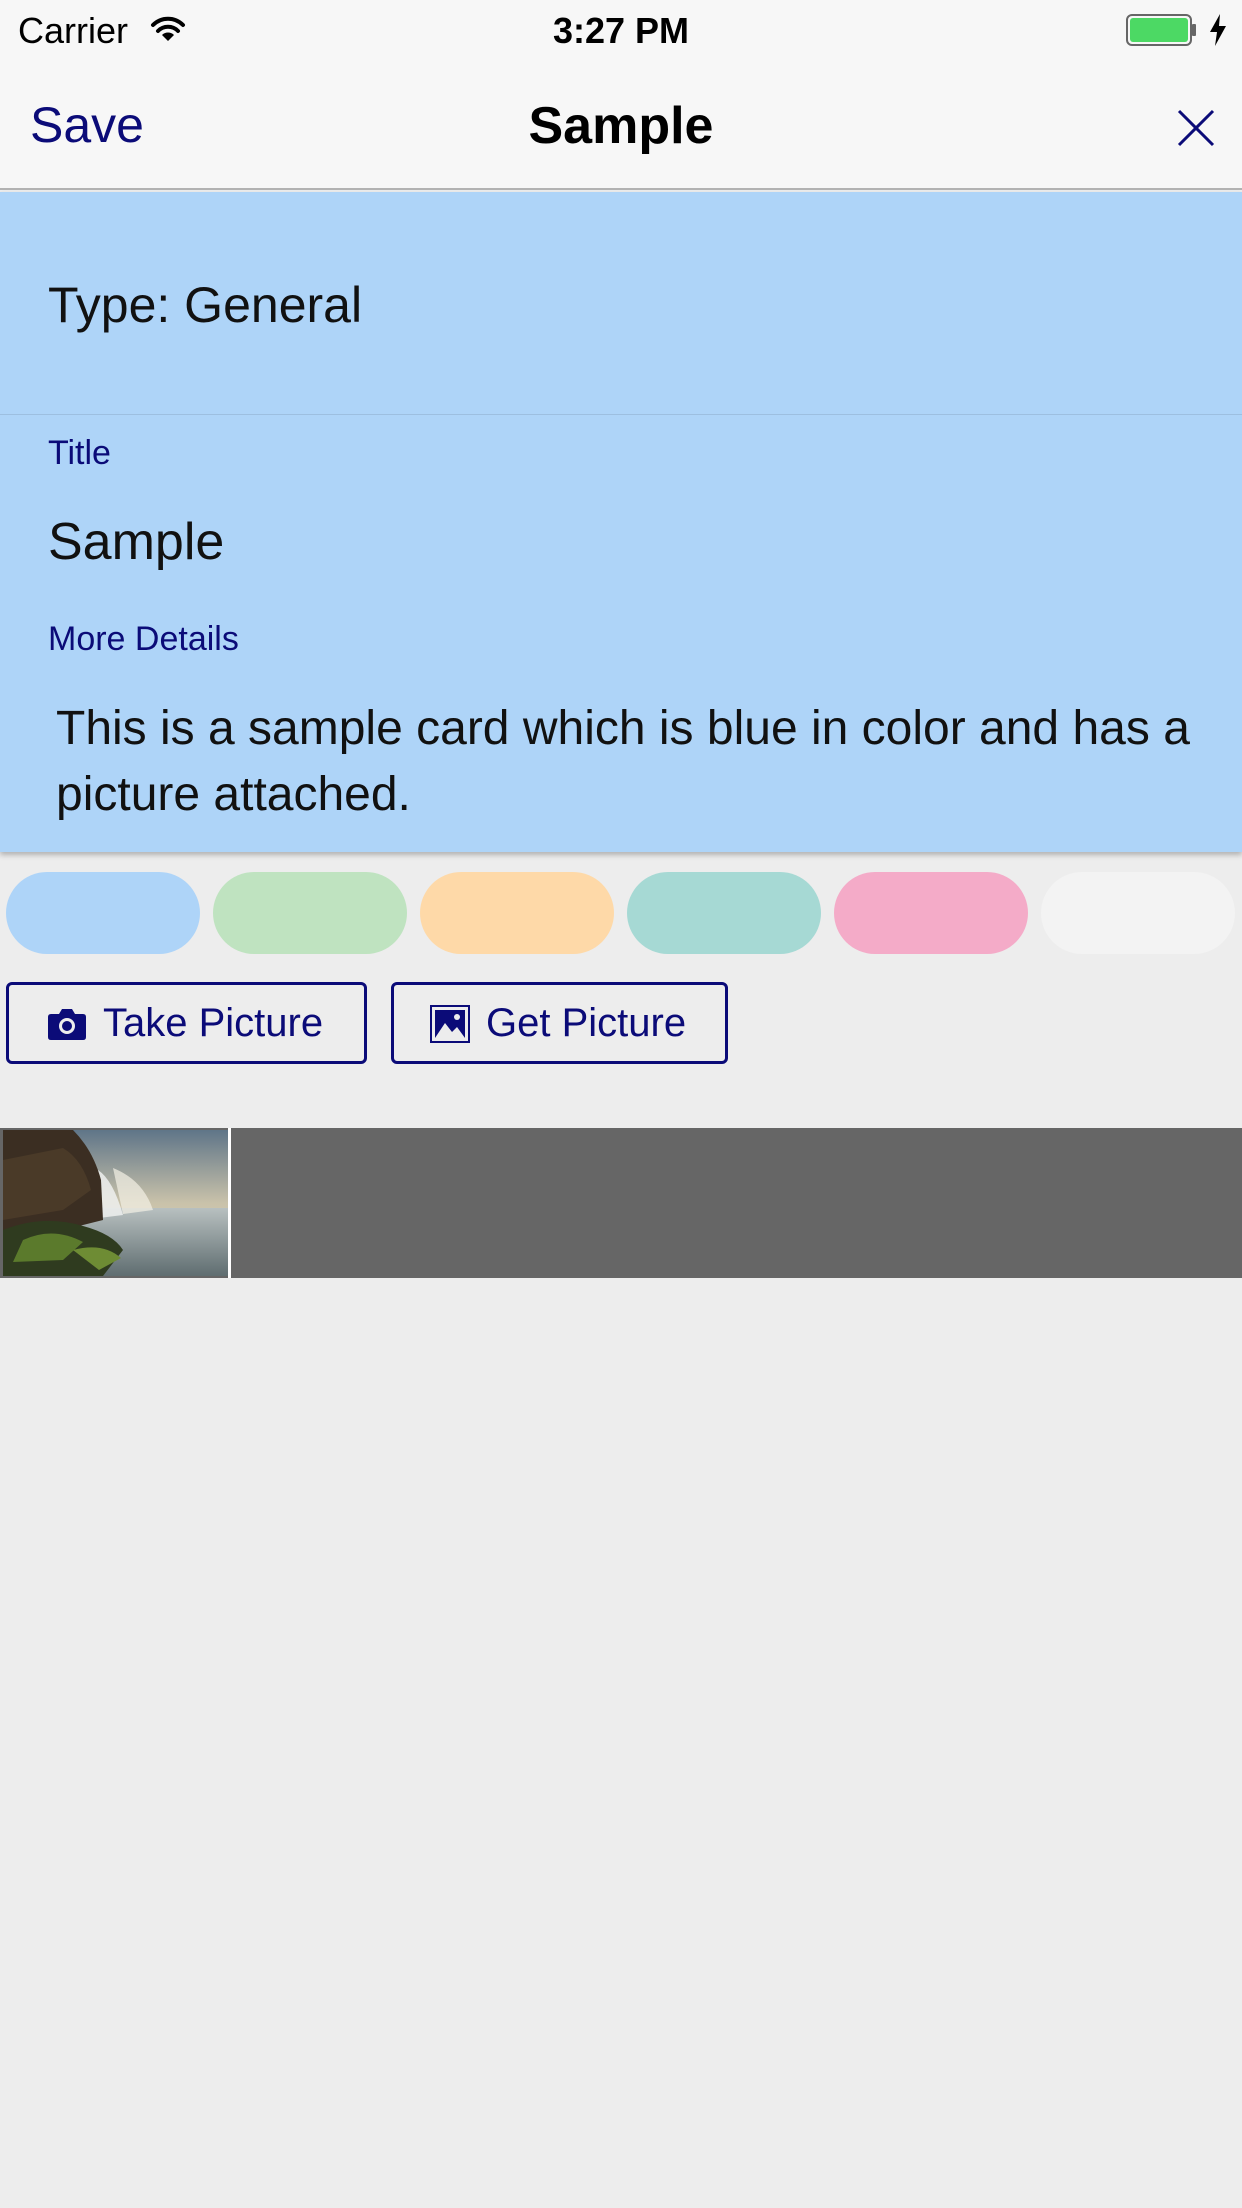 This screenshot has width=1242, height=2208. What do you see at coordinates (136, 542) in the screenshot?
I see `title-field: Sample` at bounding box center [136, 542].